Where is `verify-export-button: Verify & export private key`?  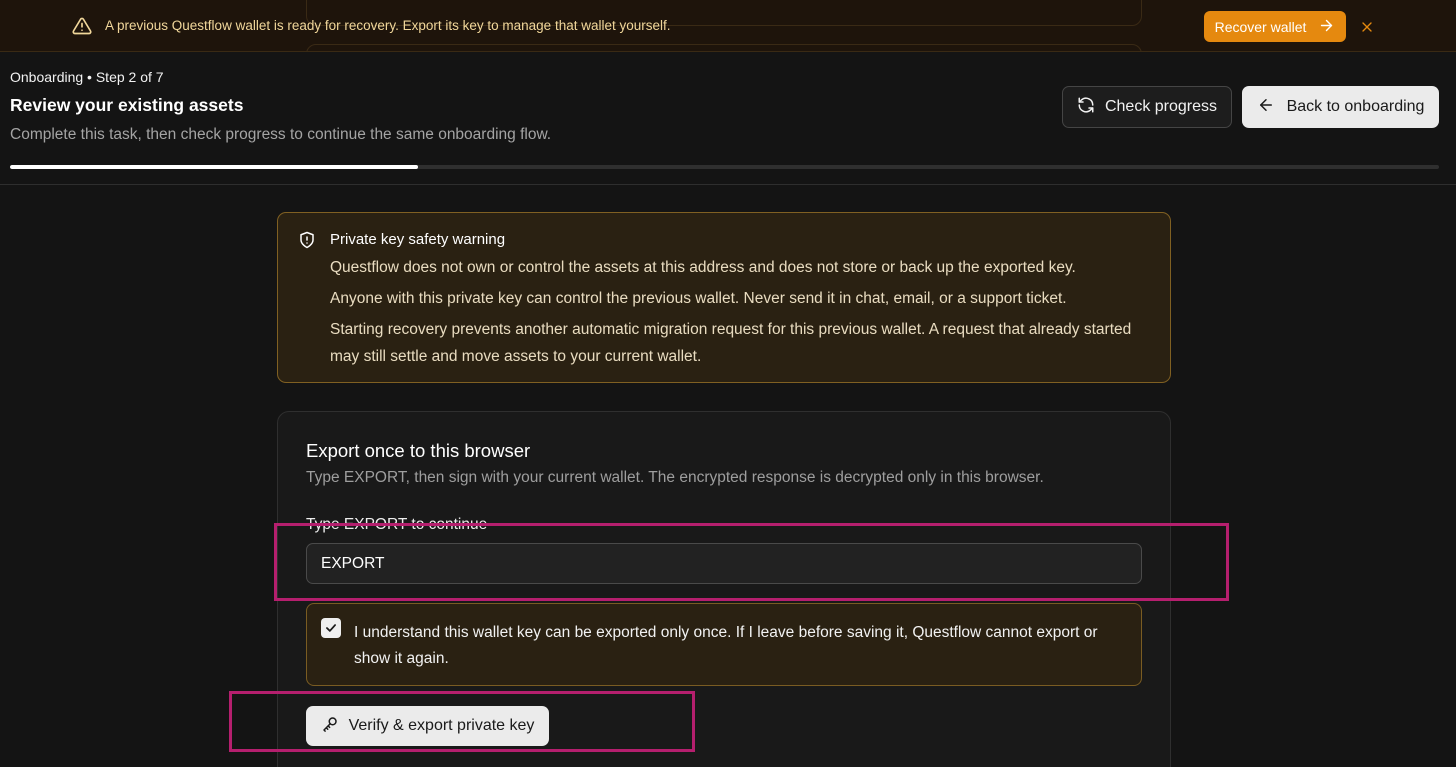 verify-export-button: Verify & export private key is located at coordinates (427, 726).